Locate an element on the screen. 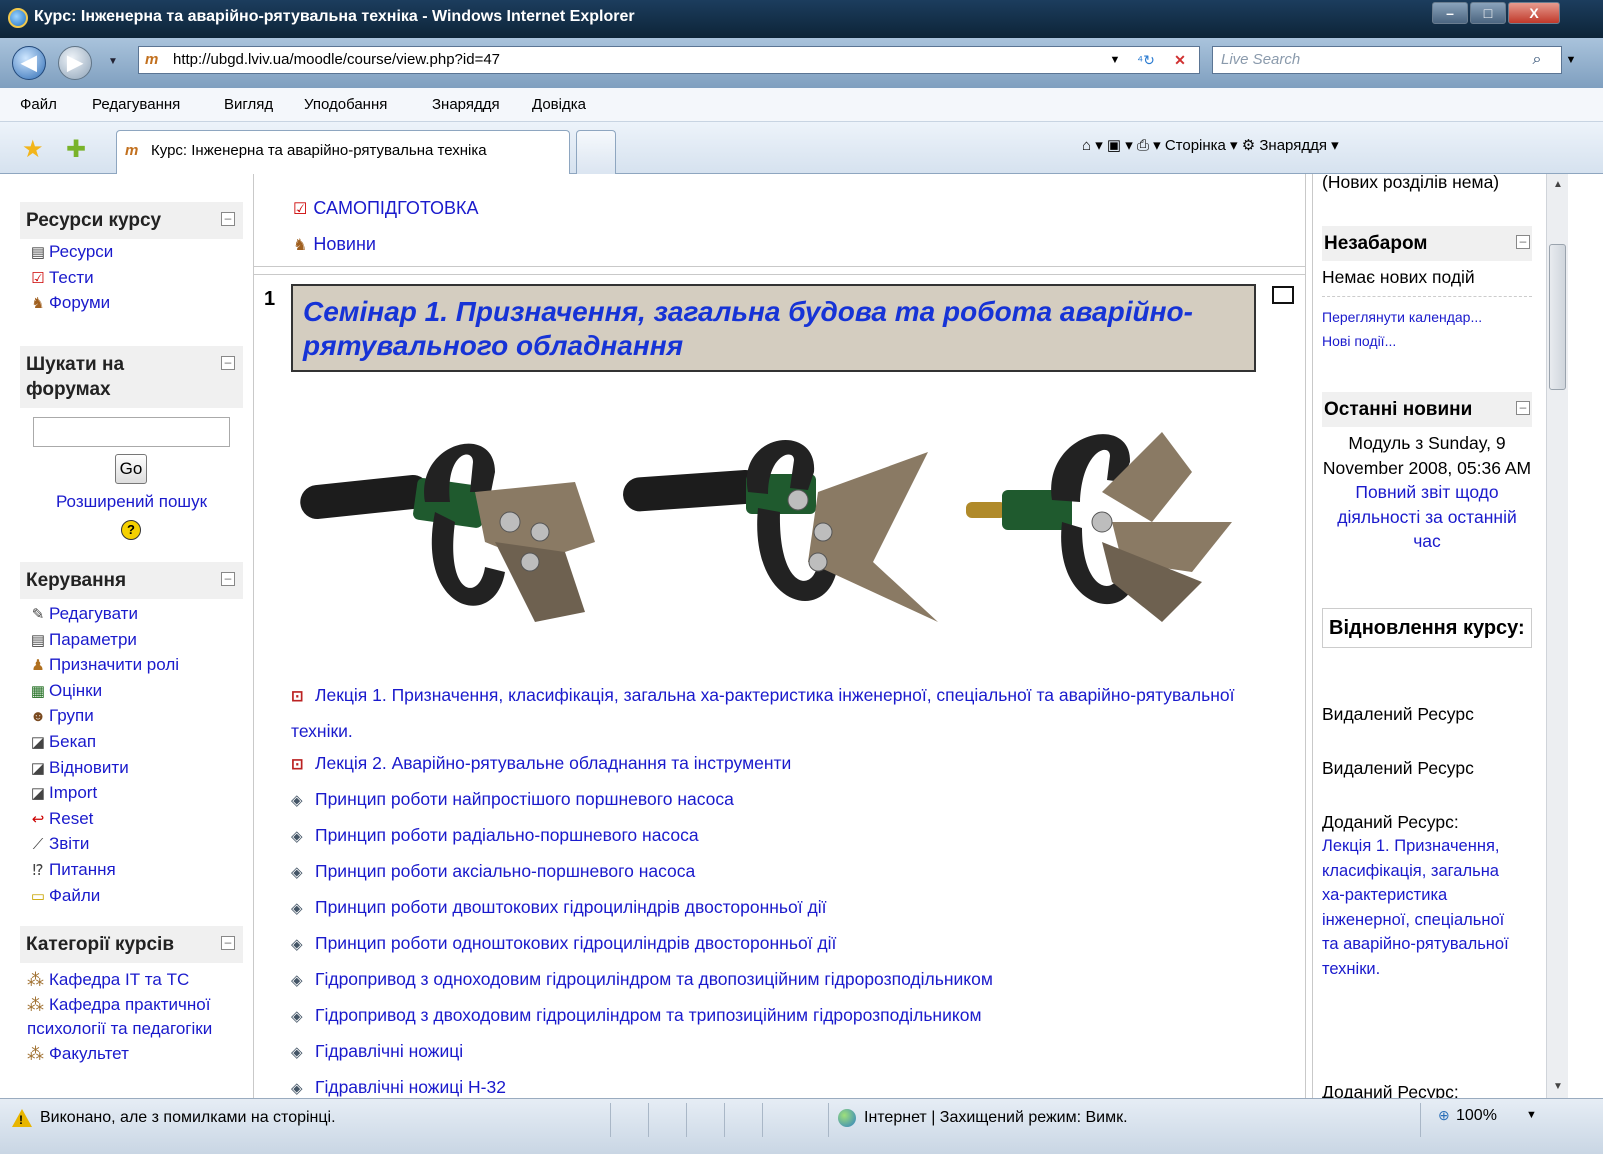  search-icon: ⌕ is located at coordinates (1537, 60).